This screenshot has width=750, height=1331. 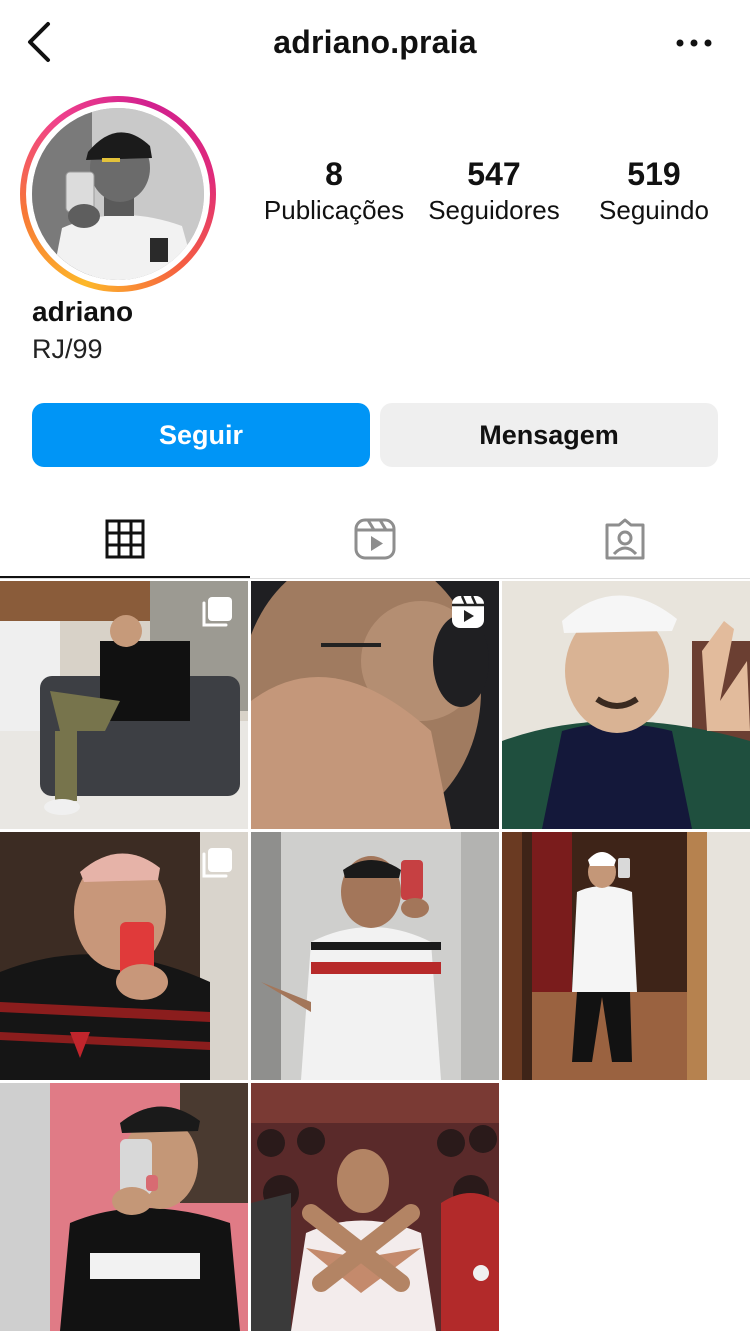 What do you see at coordinates (468, 611) in the screenshot?
I see `reel-icon` at bounding box center [468, 611].